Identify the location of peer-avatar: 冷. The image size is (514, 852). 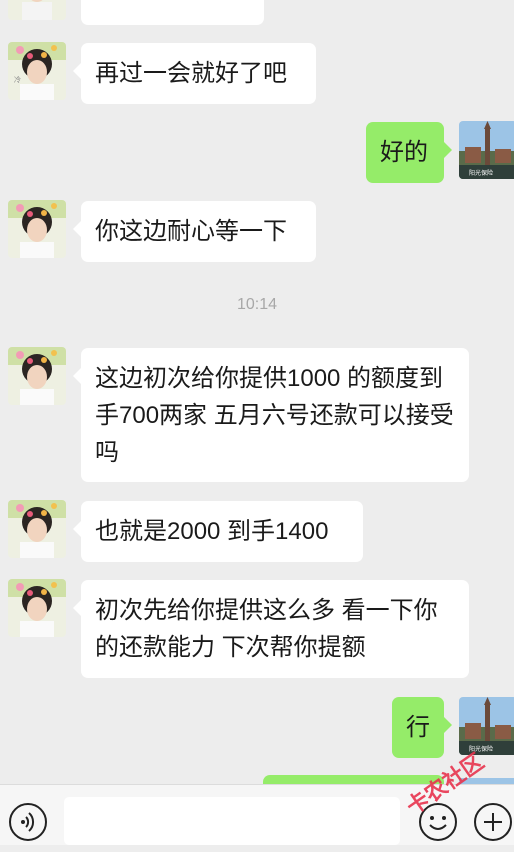
(37, 71).